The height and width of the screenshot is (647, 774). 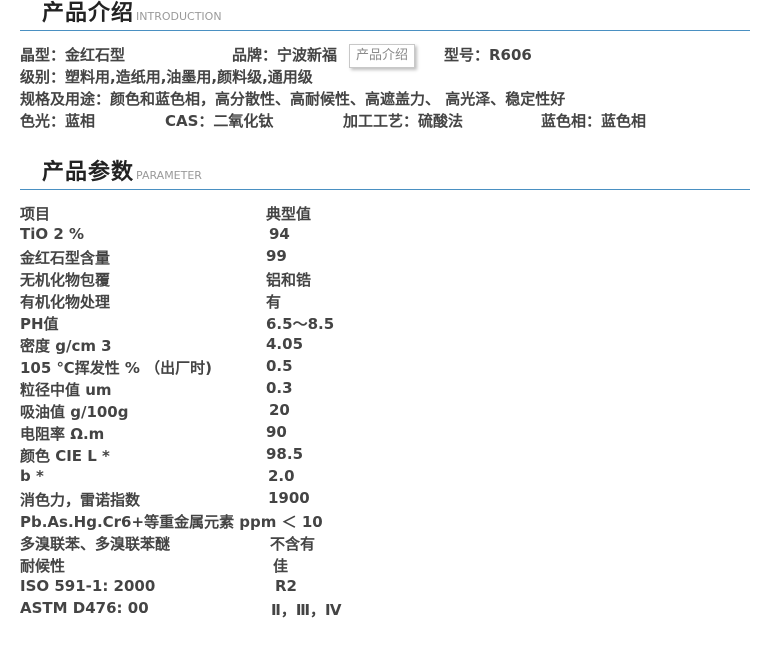 What do you see at coordinates (270, 566) in the screenshot?
I see `table-row: 耐候性 佳` at bounding box center [270, 566].